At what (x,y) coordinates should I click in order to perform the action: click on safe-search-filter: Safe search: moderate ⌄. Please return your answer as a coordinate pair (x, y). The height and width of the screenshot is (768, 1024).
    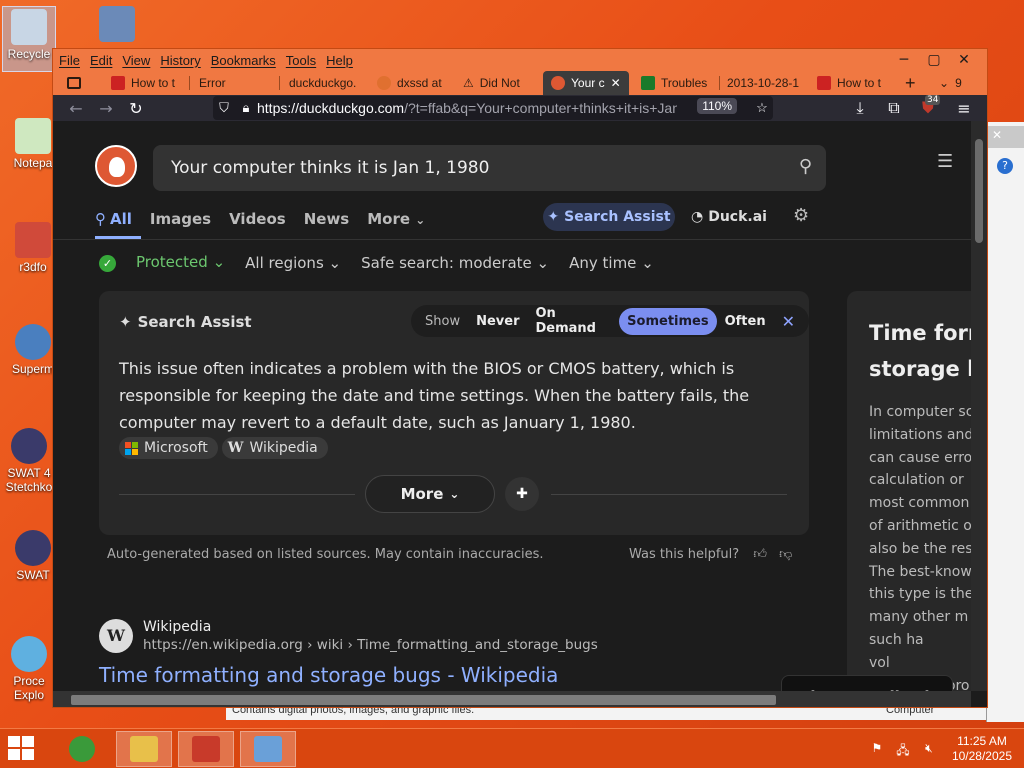
    Looking at the image, I should click on (455, 263).